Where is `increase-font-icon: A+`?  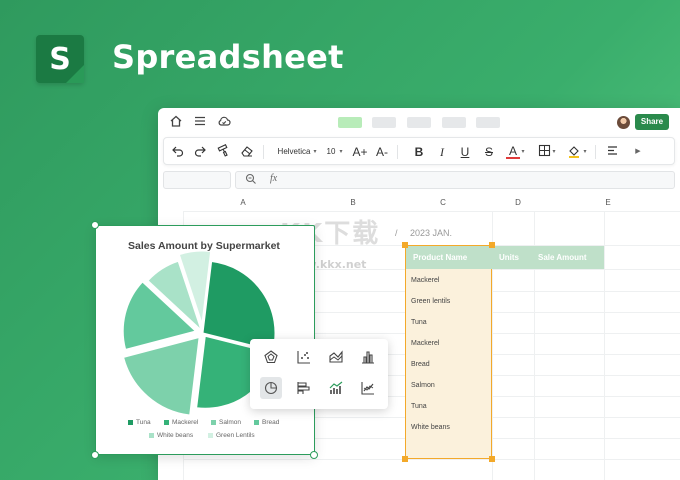
increase-font-icon: A+ is located at coordinates (360, 152).